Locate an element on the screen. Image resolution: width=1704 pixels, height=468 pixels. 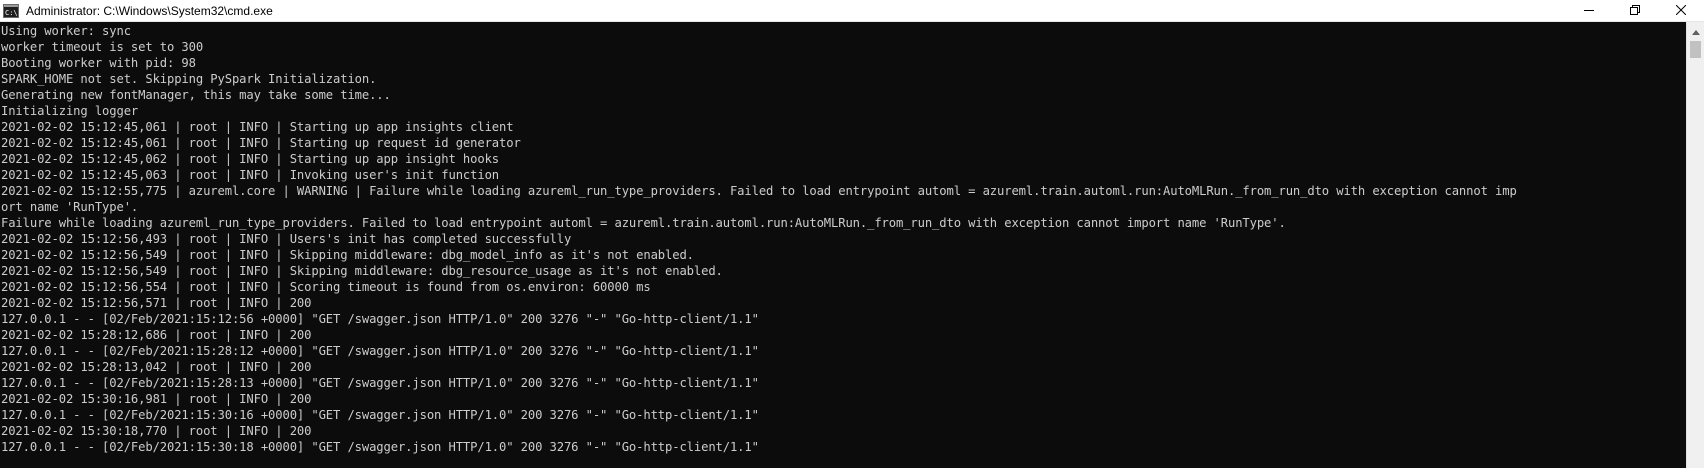
maximize-button is located at coordinates (1635, 11).